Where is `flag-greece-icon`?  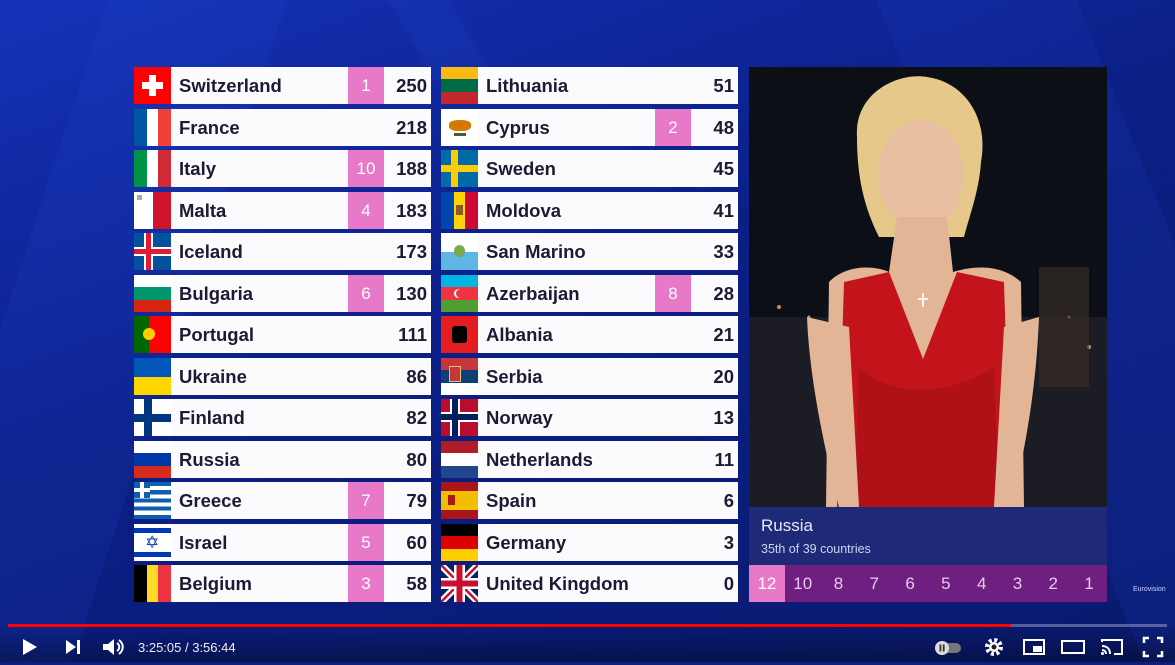 flag-greece-icon is located at coordinates (152, 500).